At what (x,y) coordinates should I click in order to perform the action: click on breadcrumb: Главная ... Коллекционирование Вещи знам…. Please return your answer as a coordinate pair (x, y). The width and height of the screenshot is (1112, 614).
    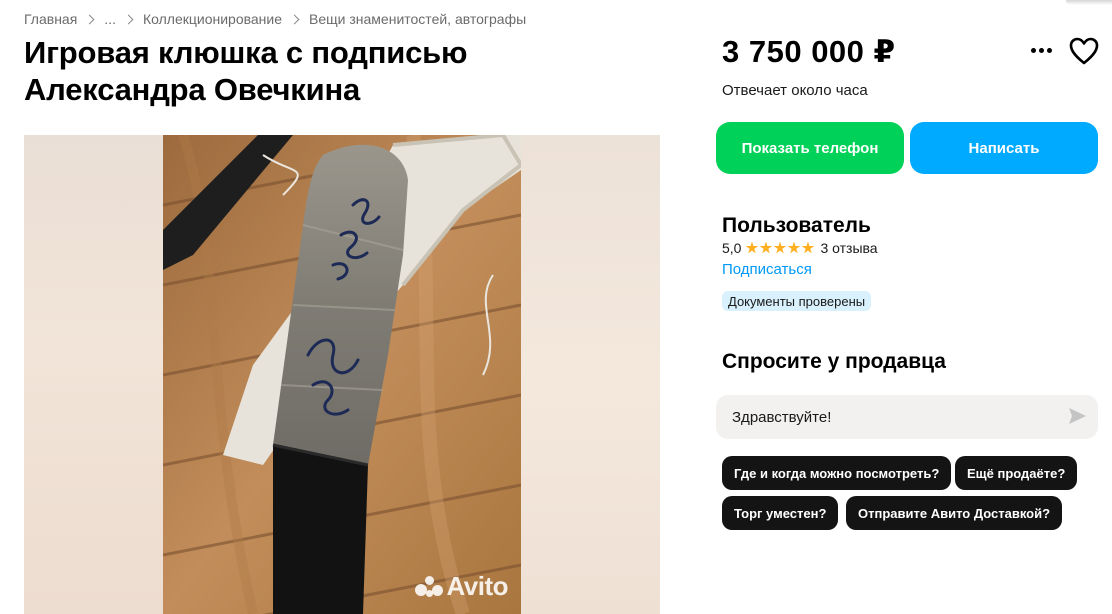
    Looking at the image, I should click on (275, 19).